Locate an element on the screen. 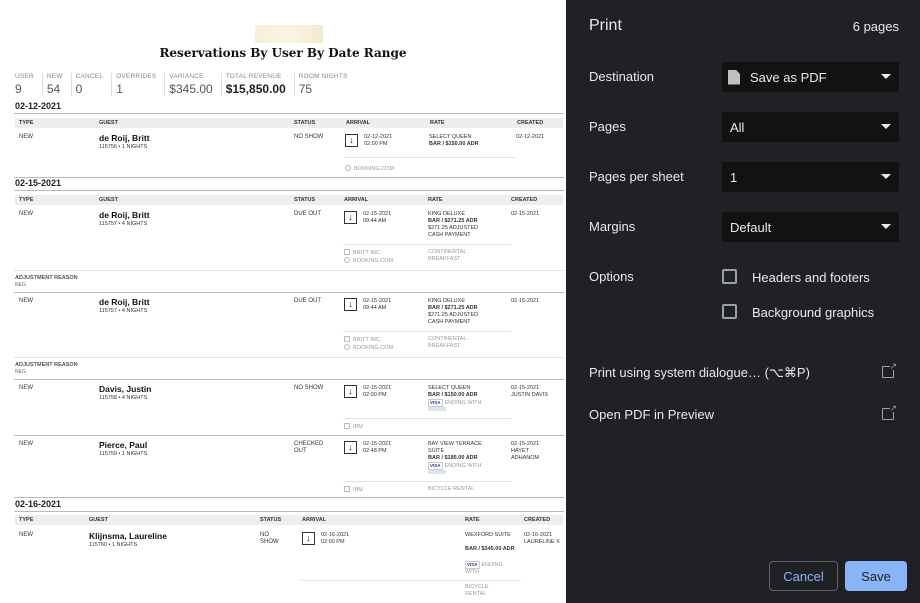 This screenshot has height=603, width=920. report-title: Reservations By User By Date Range is located at coordinates (283, 53).